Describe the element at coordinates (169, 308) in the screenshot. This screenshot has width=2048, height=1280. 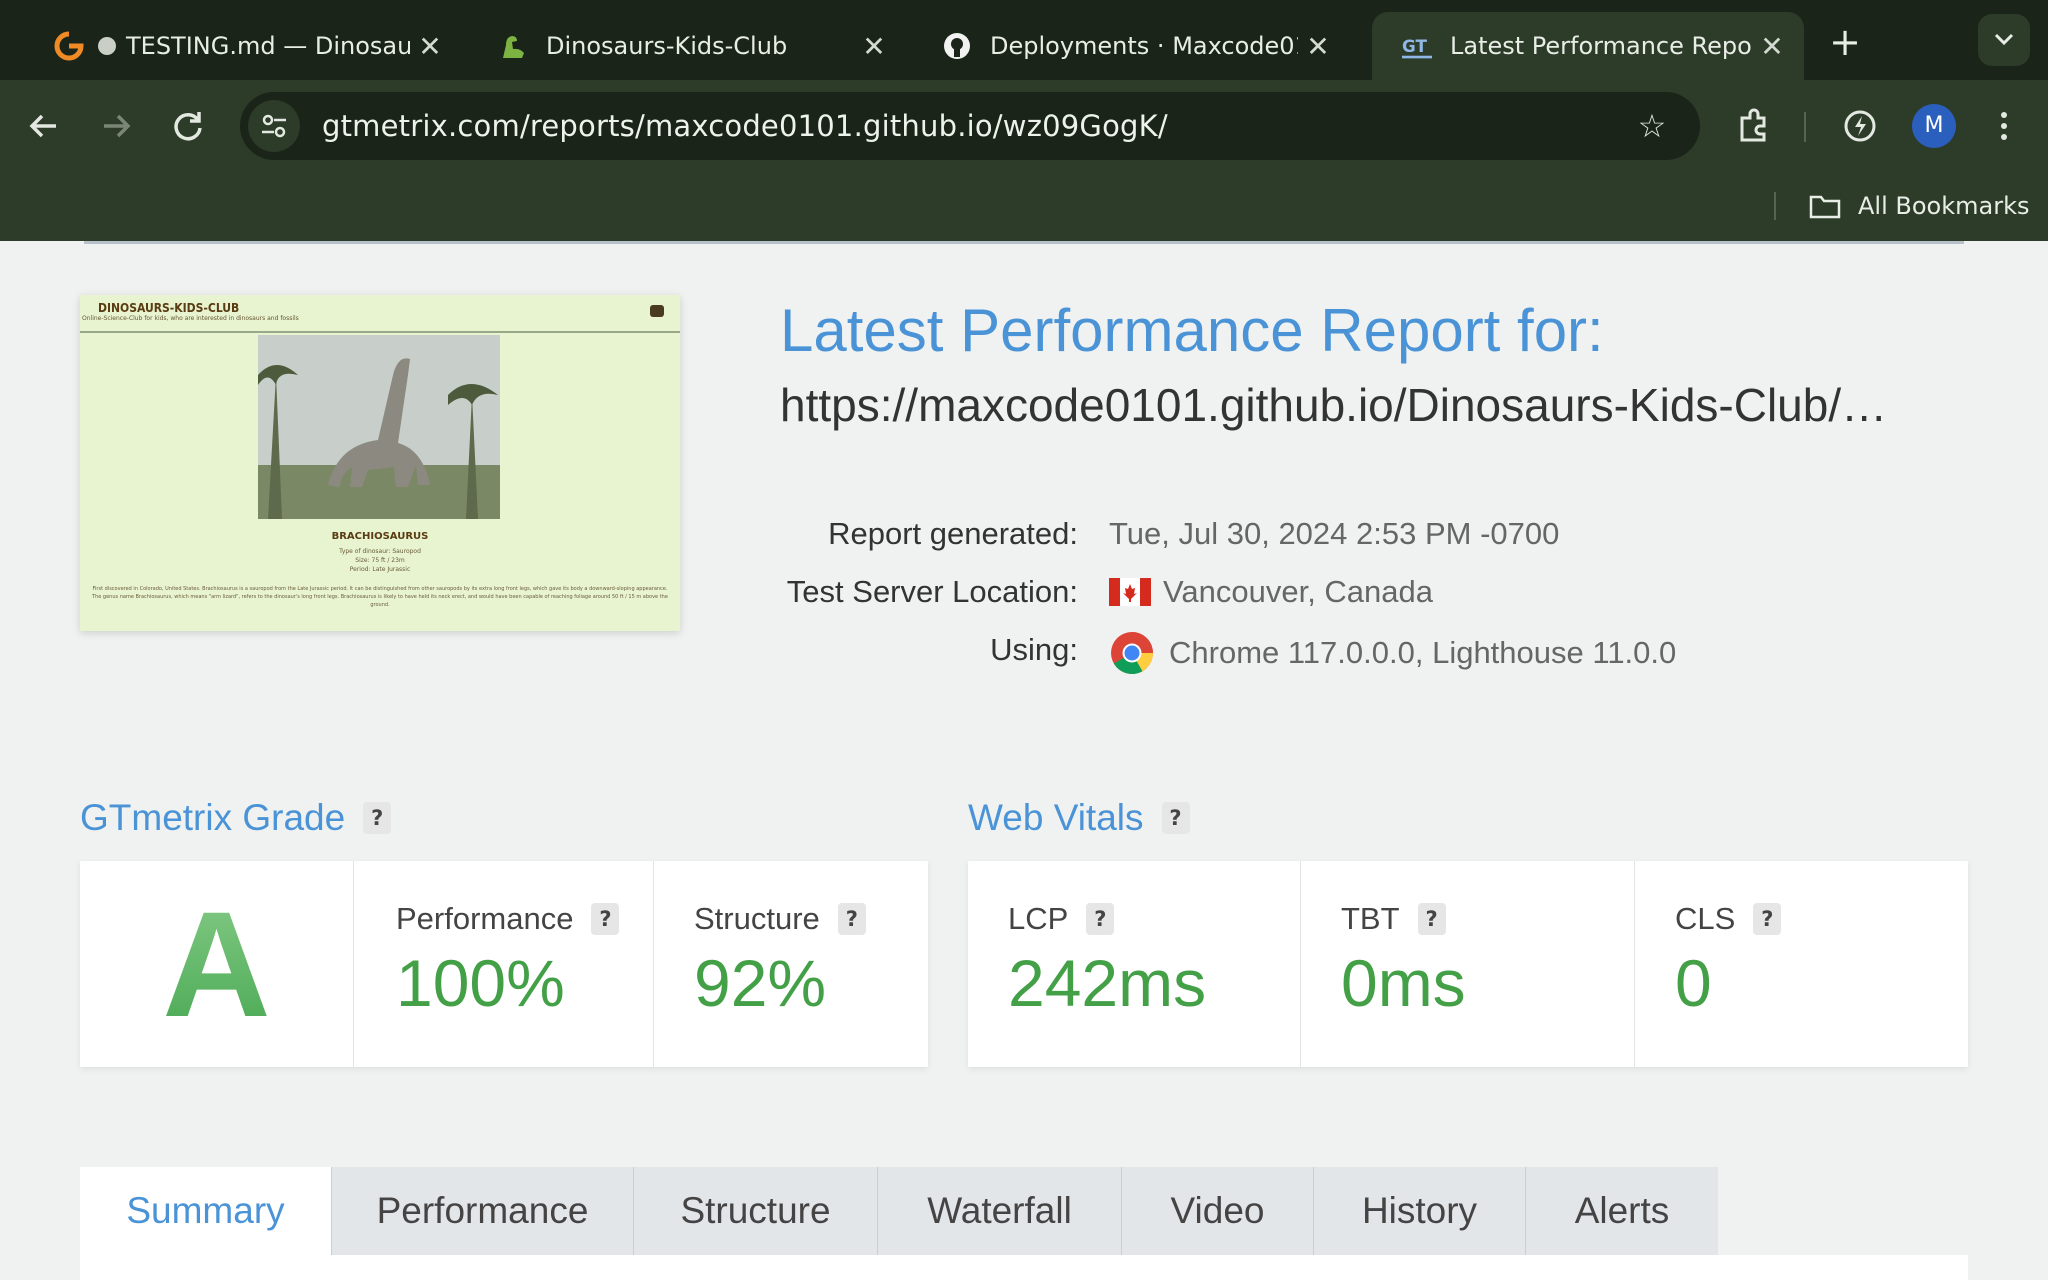
I see `thumb-brand: DINOSAURS-KIDS-CLUB` at that location.